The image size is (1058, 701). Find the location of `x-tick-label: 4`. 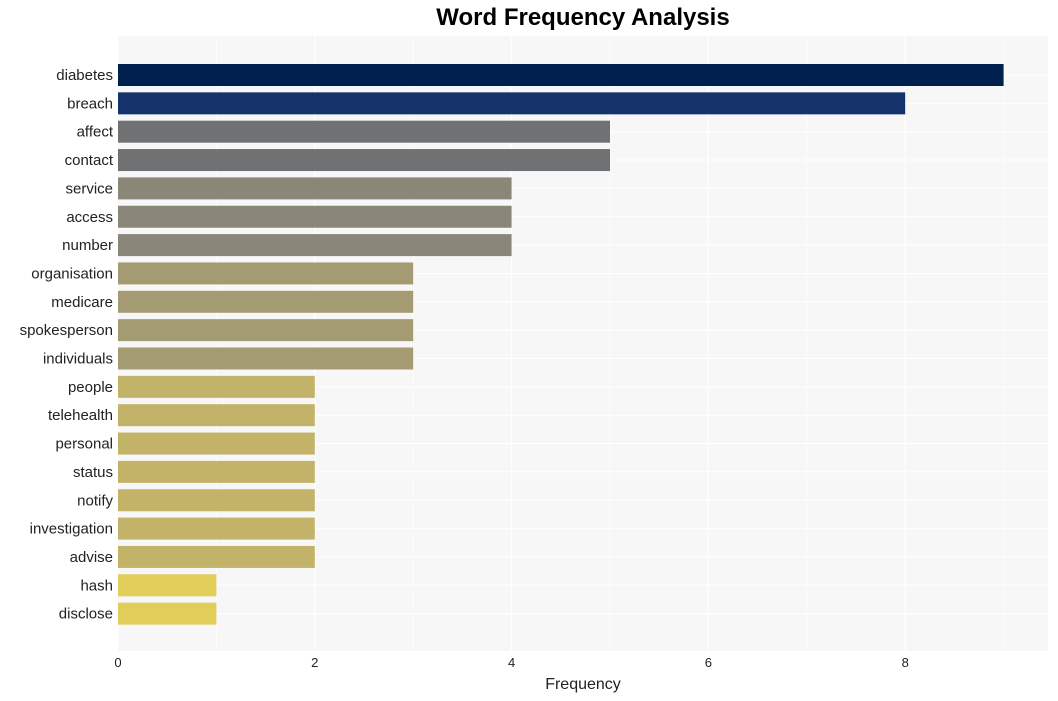

x-tick-label: 4 is located at coordinates (511, 662).